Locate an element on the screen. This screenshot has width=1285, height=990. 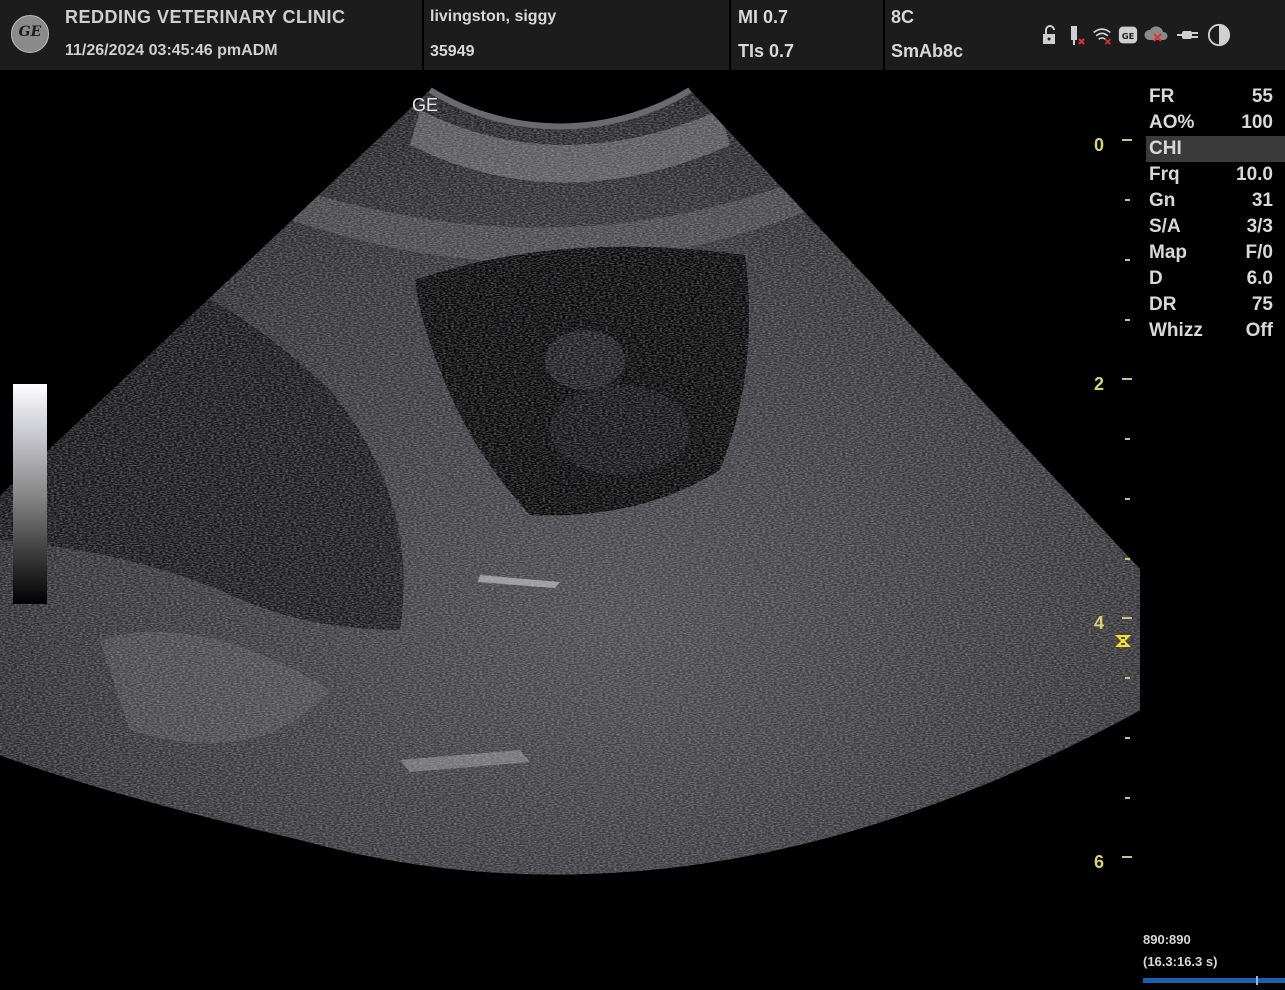
param-label: S/A is located at coordinates (1165, 226).